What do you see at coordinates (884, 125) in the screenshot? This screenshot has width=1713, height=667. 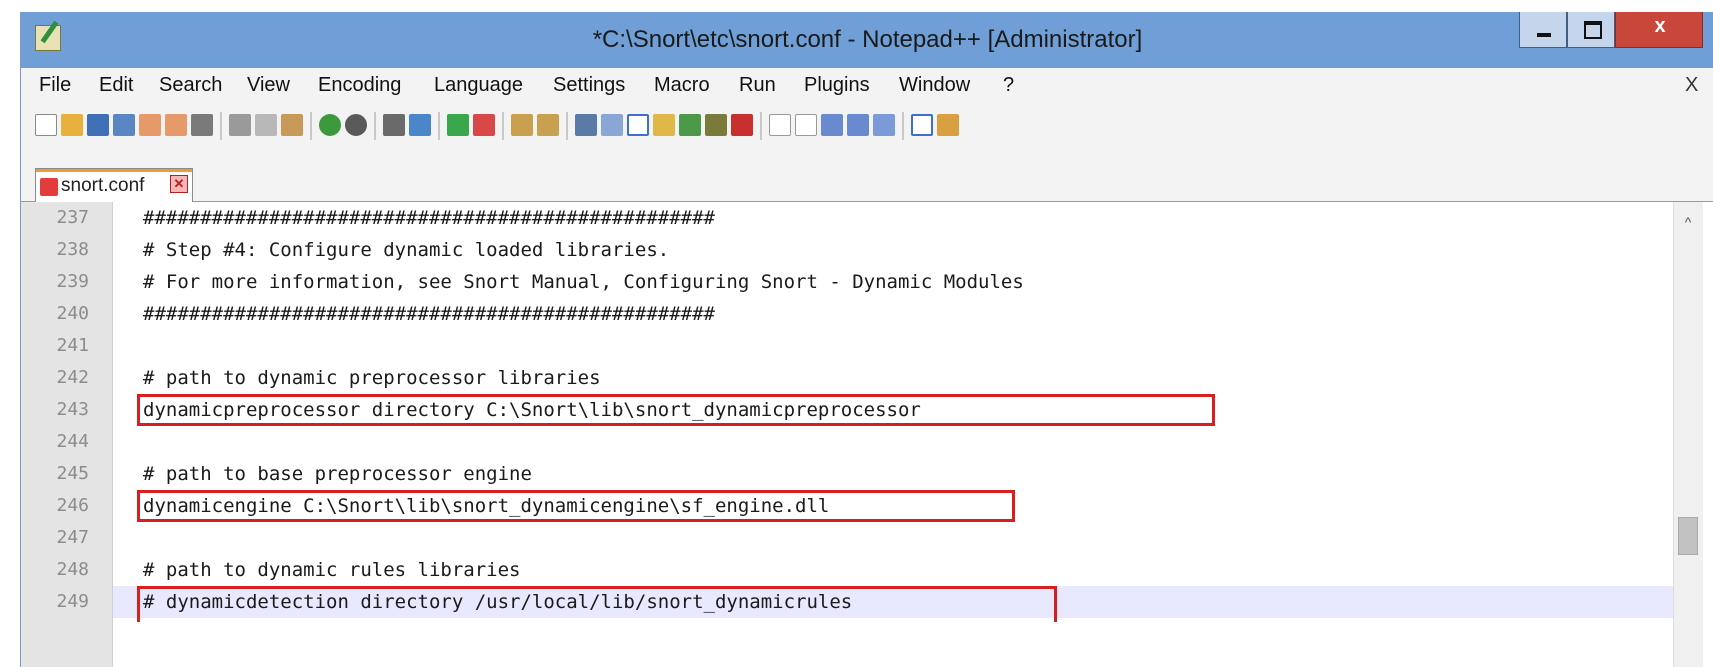 I see `save-macro-icon` at bounding box center [884, 125].